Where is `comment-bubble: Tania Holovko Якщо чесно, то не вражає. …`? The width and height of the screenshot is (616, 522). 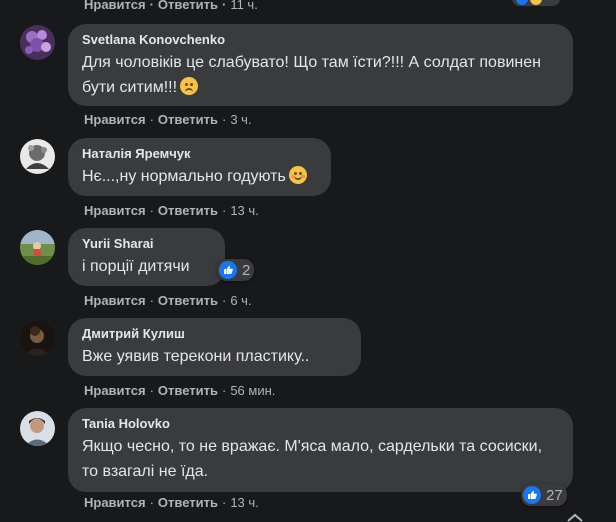
comment-bubble: Tania Holovko Якщо чесно, то не вражає. … is located at coordinates (320, 450).